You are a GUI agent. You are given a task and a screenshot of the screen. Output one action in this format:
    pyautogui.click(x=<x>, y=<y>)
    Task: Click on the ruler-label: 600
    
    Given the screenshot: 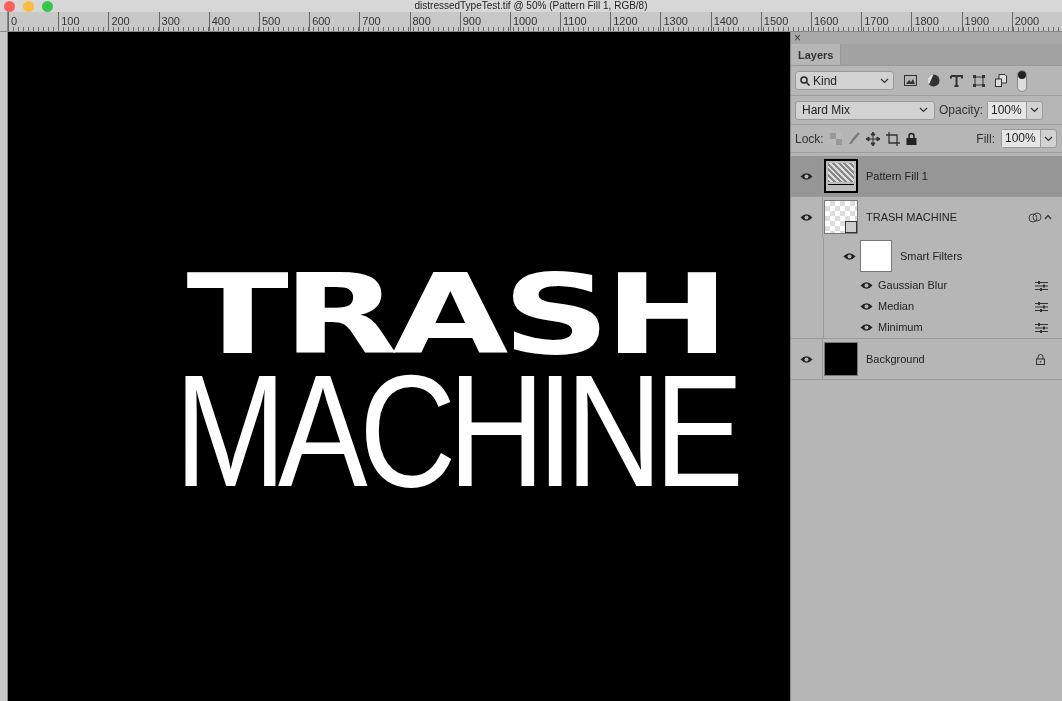 What is the action you would take?
    pyautogui.click(x=334, y=21)
    